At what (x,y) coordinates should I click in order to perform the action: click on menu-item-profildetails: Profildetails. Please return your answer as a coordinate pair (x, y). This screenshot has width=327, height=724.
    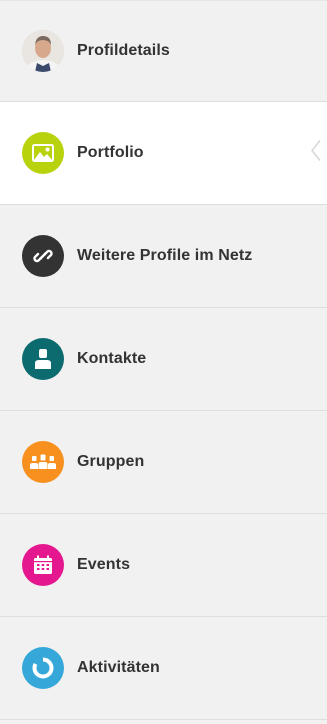
    Looking at the image, I should click on (163, 51).